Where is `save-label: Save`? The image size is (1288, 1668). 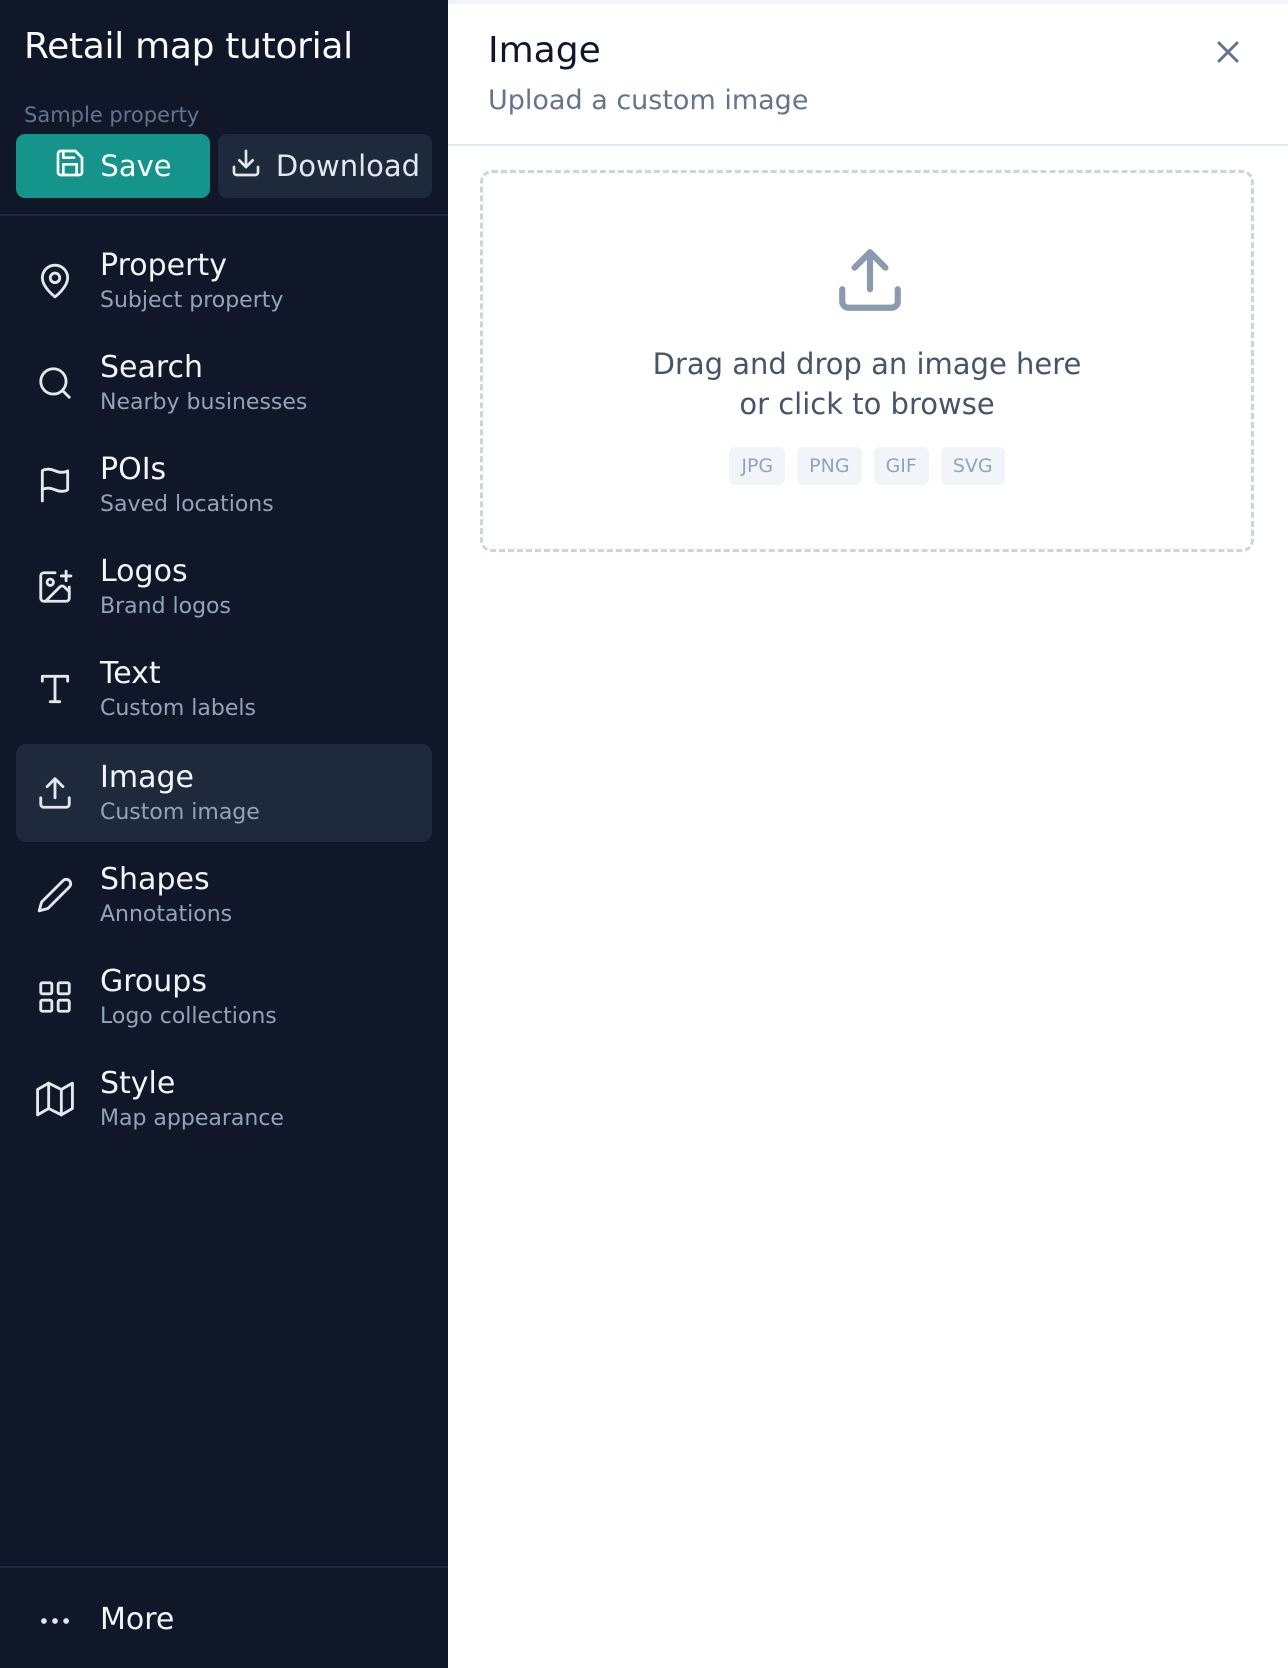
save-label: Save is located at coordinates (136, 166).